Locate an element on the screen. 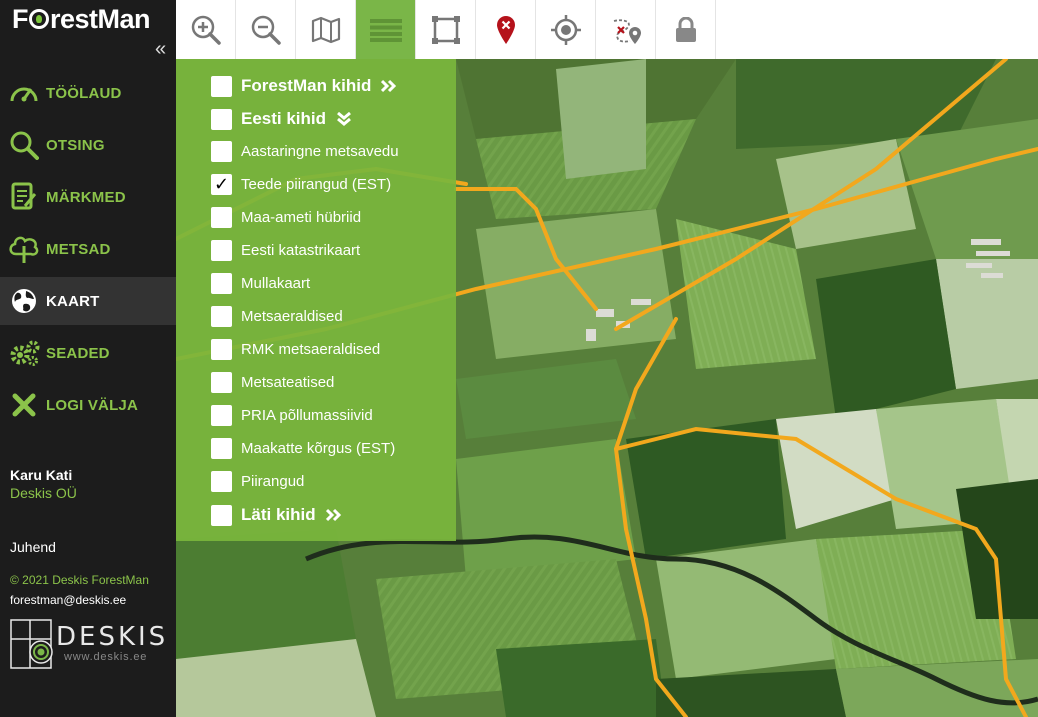 The height and width of the screenshot is (717, 1038). nav-item-kaart: KAART is located at coordinates (88, 301).